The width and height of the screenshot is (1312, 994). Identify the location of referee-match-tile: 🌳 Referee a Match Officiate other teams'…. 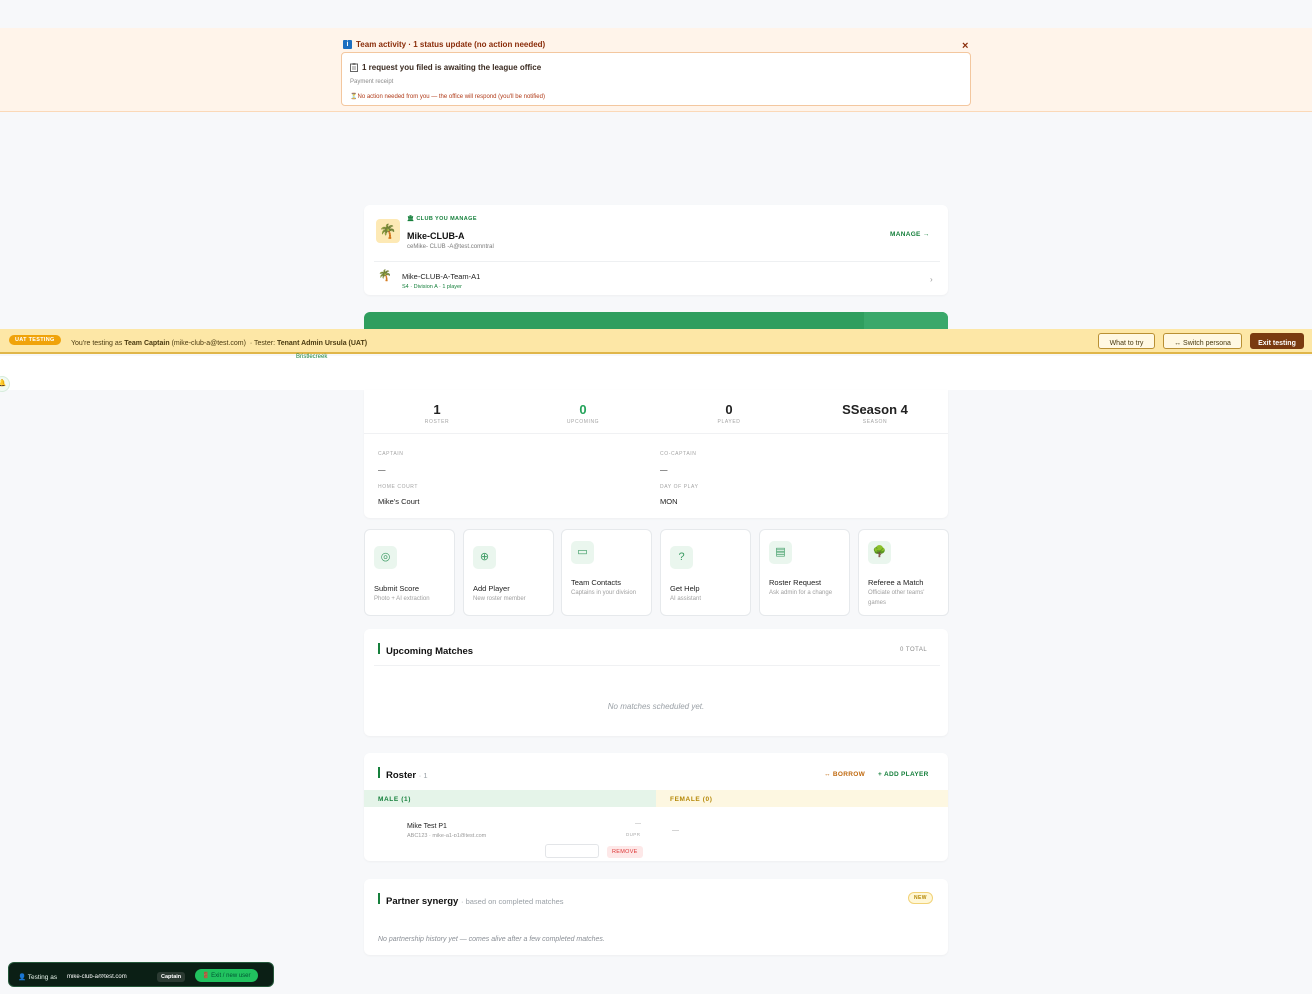
(903, 572).